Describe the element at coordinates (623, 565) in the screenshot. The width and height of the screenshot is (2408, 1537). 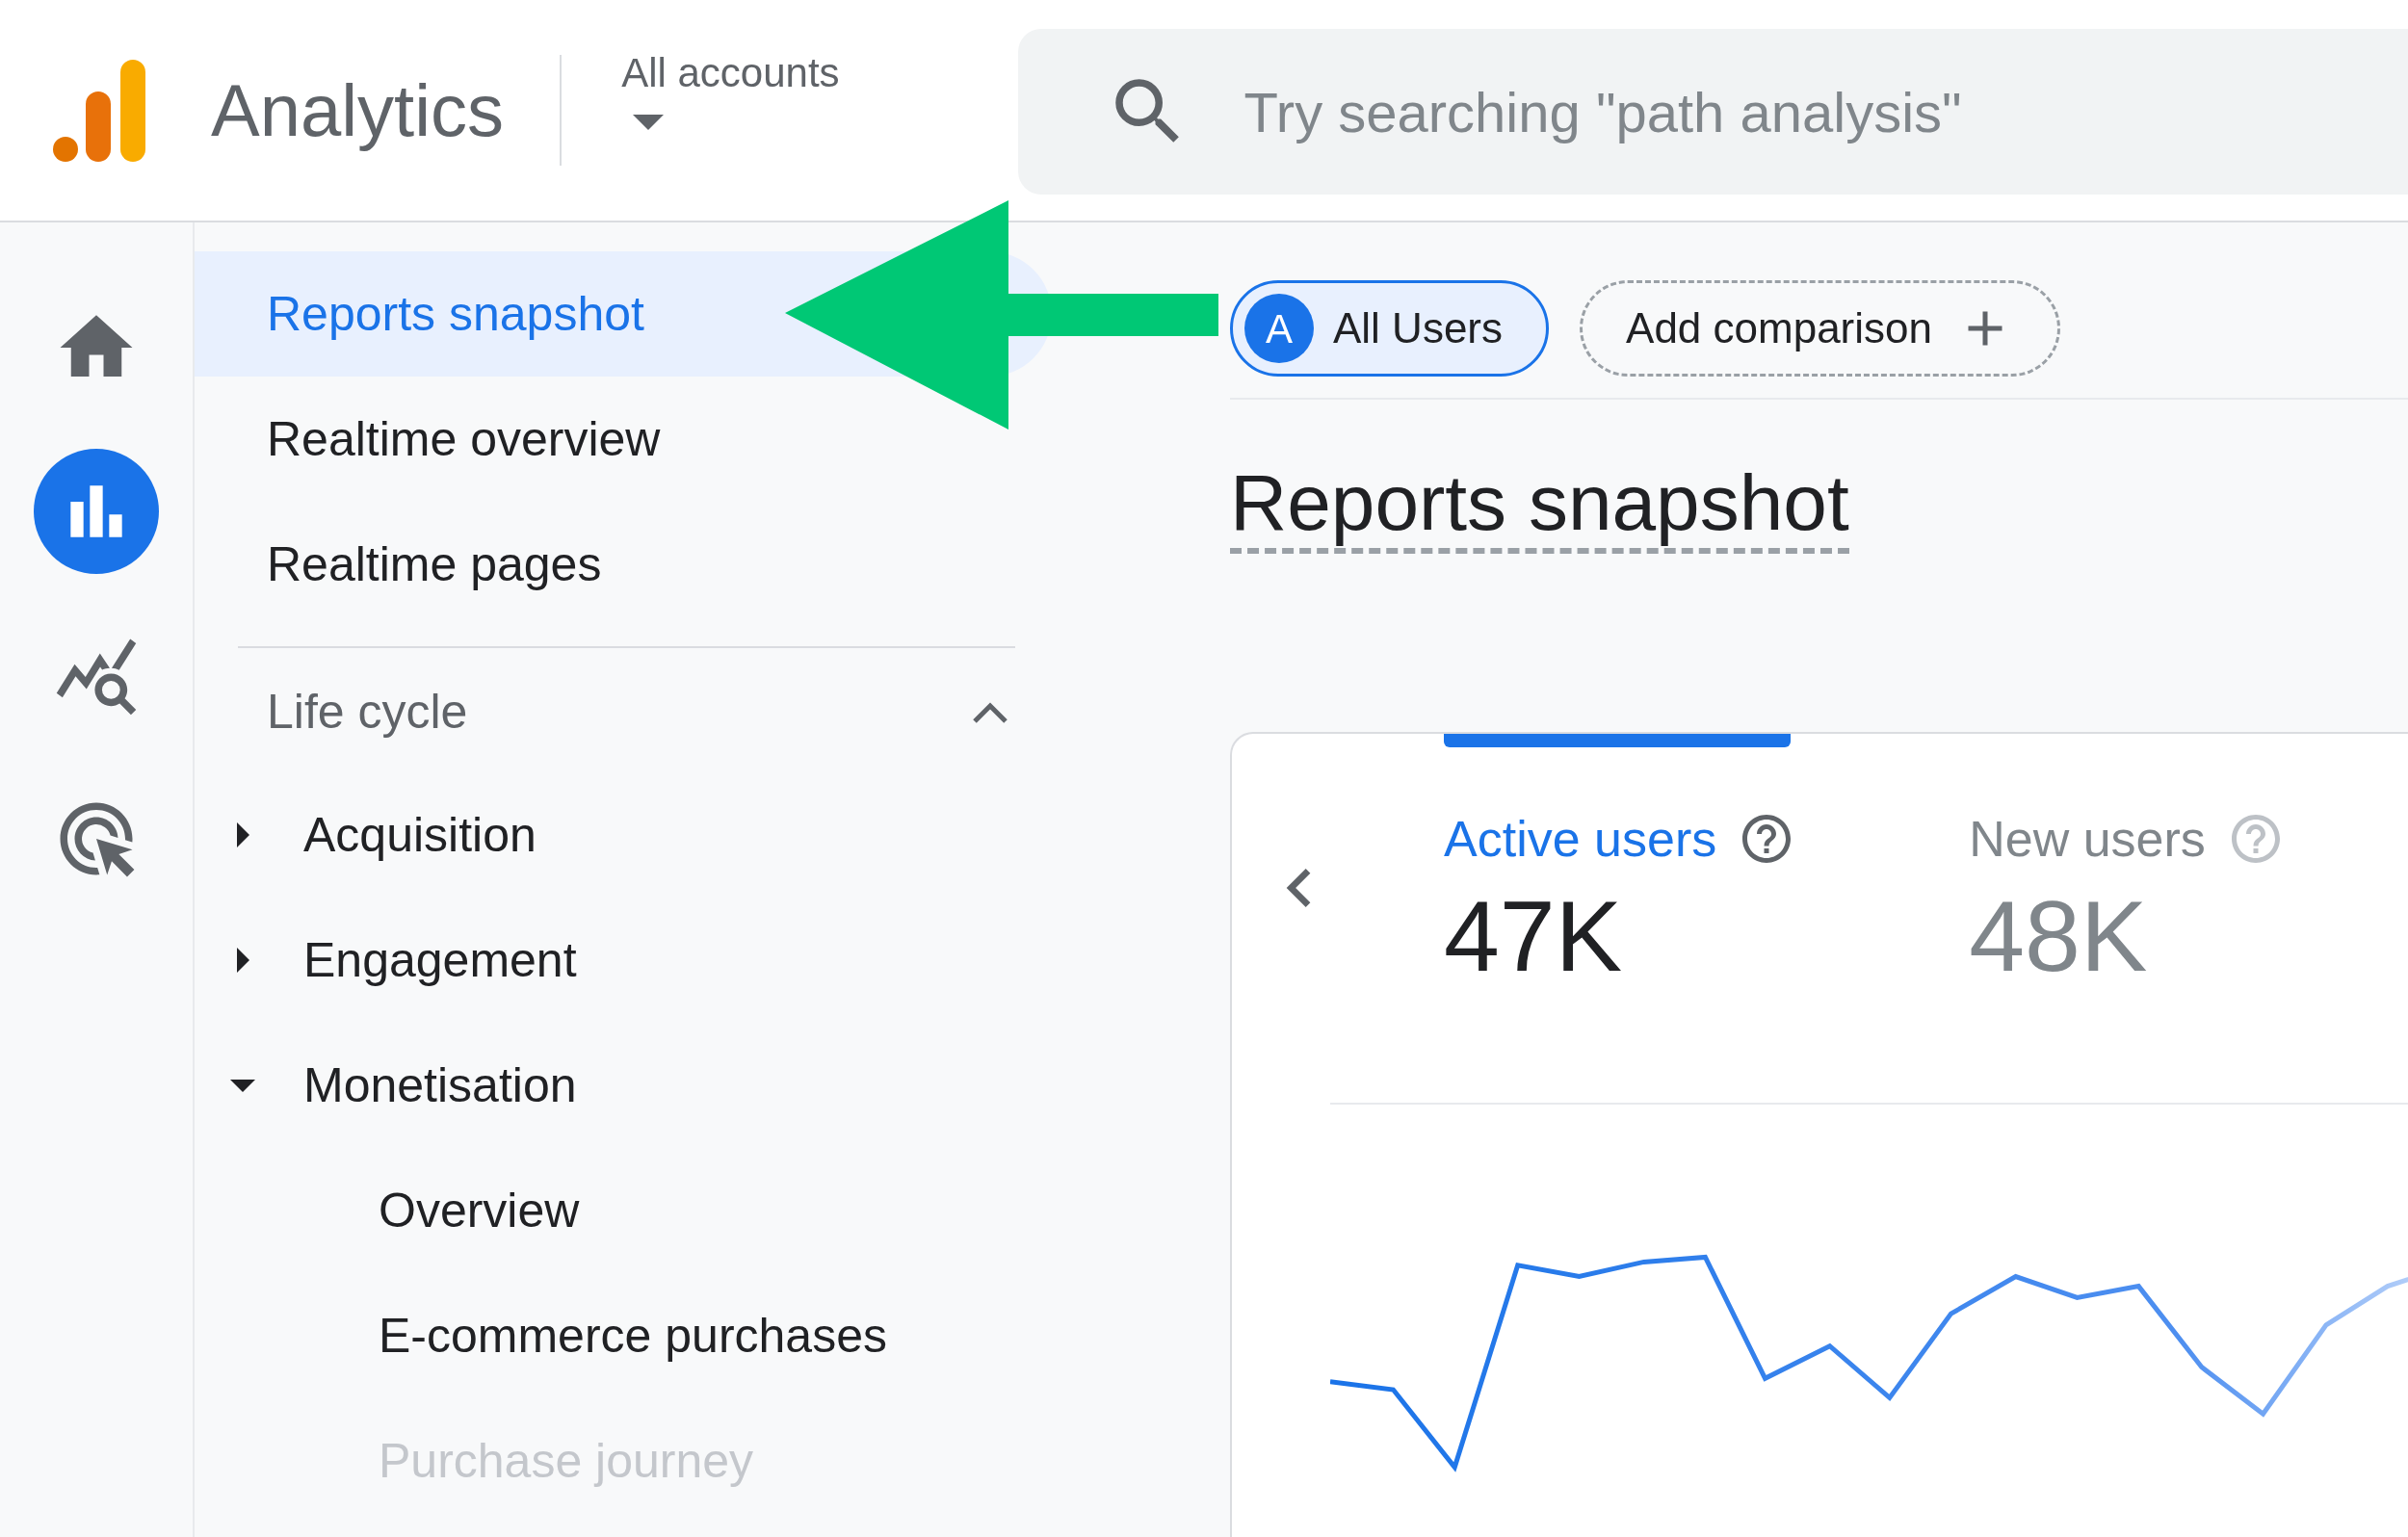
I see `nav-item: Realtime pages` at that location.